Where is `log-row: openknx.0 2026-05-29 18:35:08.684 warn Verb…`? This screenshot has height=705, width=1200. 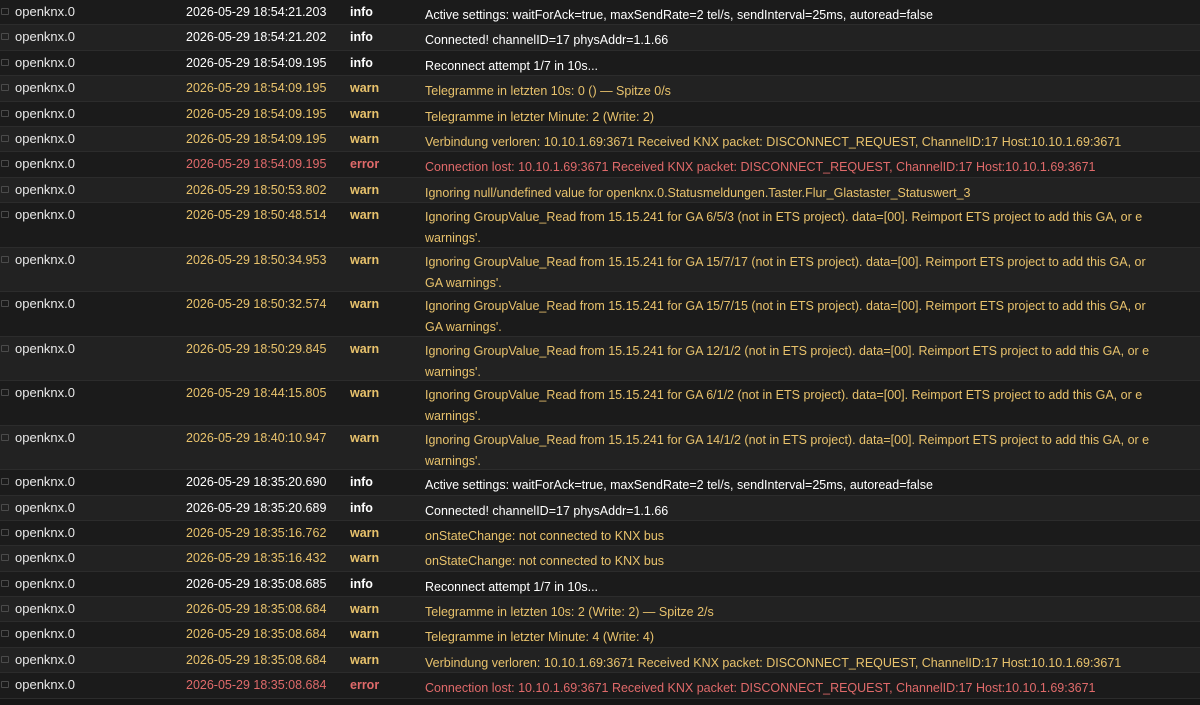
log-row: openknx.0 2026-05-29 18:35:08.684 warn Verb… is located at coordinates (600, 660).